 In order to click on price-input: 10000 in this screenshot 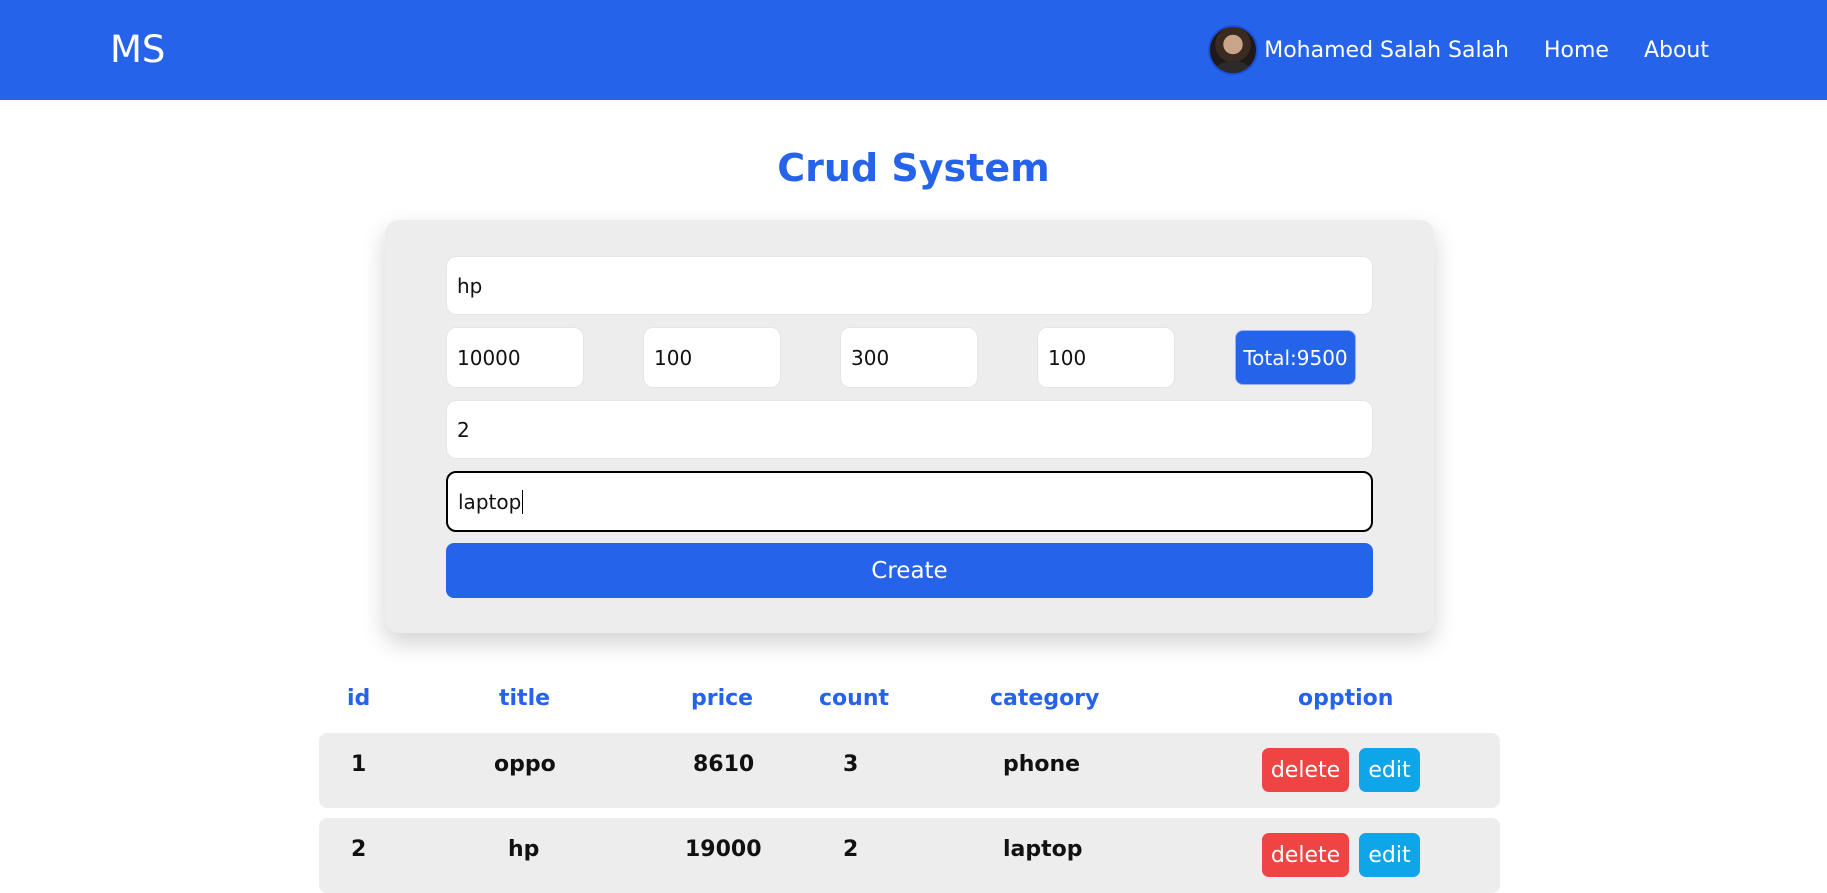, I will do `click(515, 357)`.